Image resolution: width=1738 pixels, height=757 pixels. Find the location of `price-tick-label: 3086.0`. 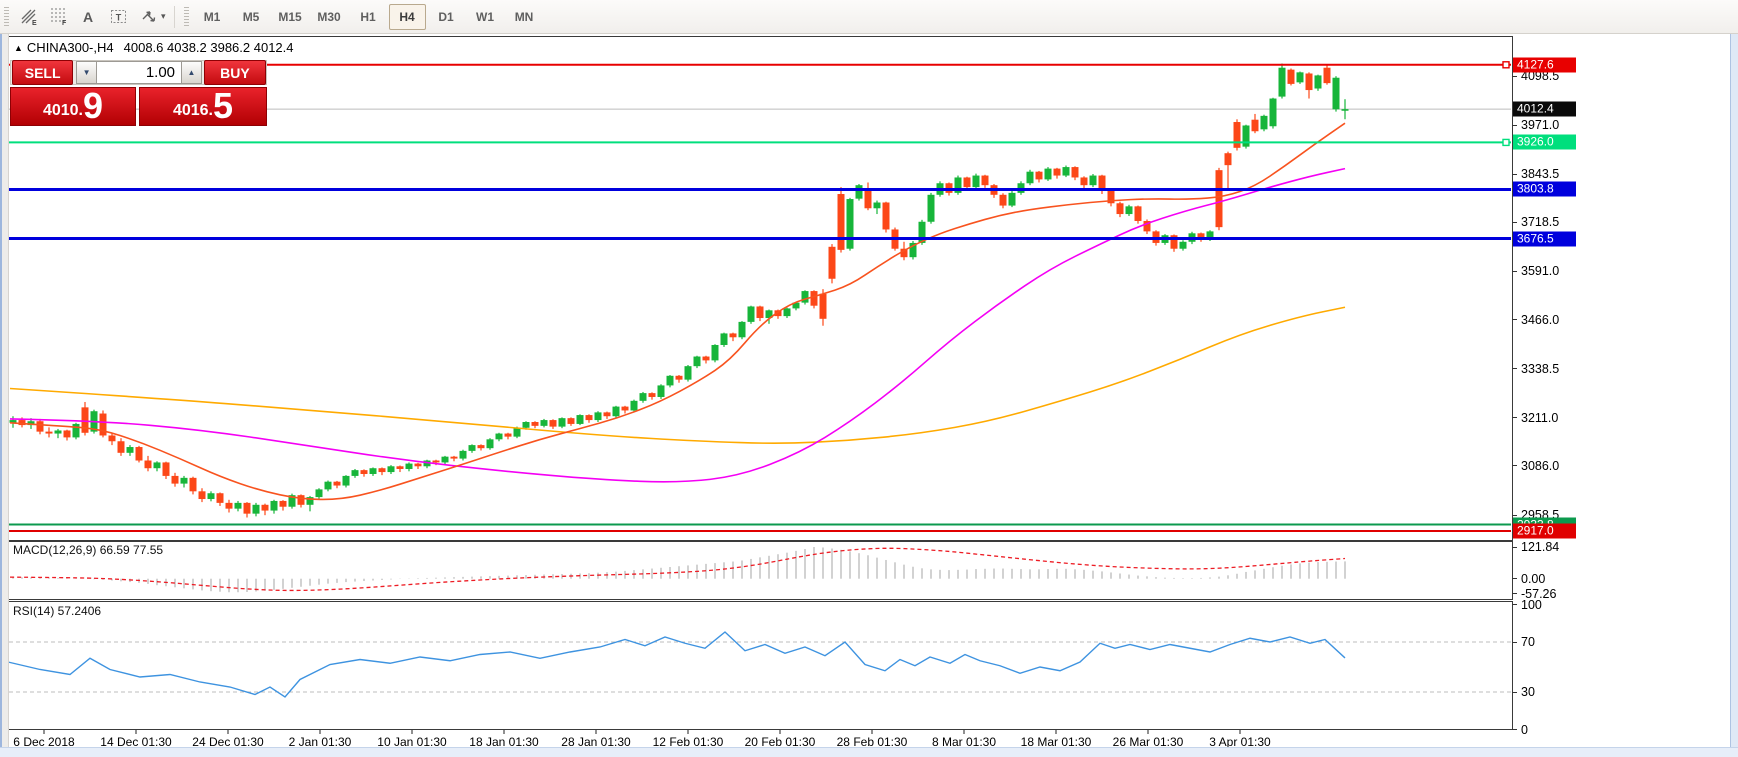

price-tick-label: 3086.0 is located at coordinates (1540, 465).